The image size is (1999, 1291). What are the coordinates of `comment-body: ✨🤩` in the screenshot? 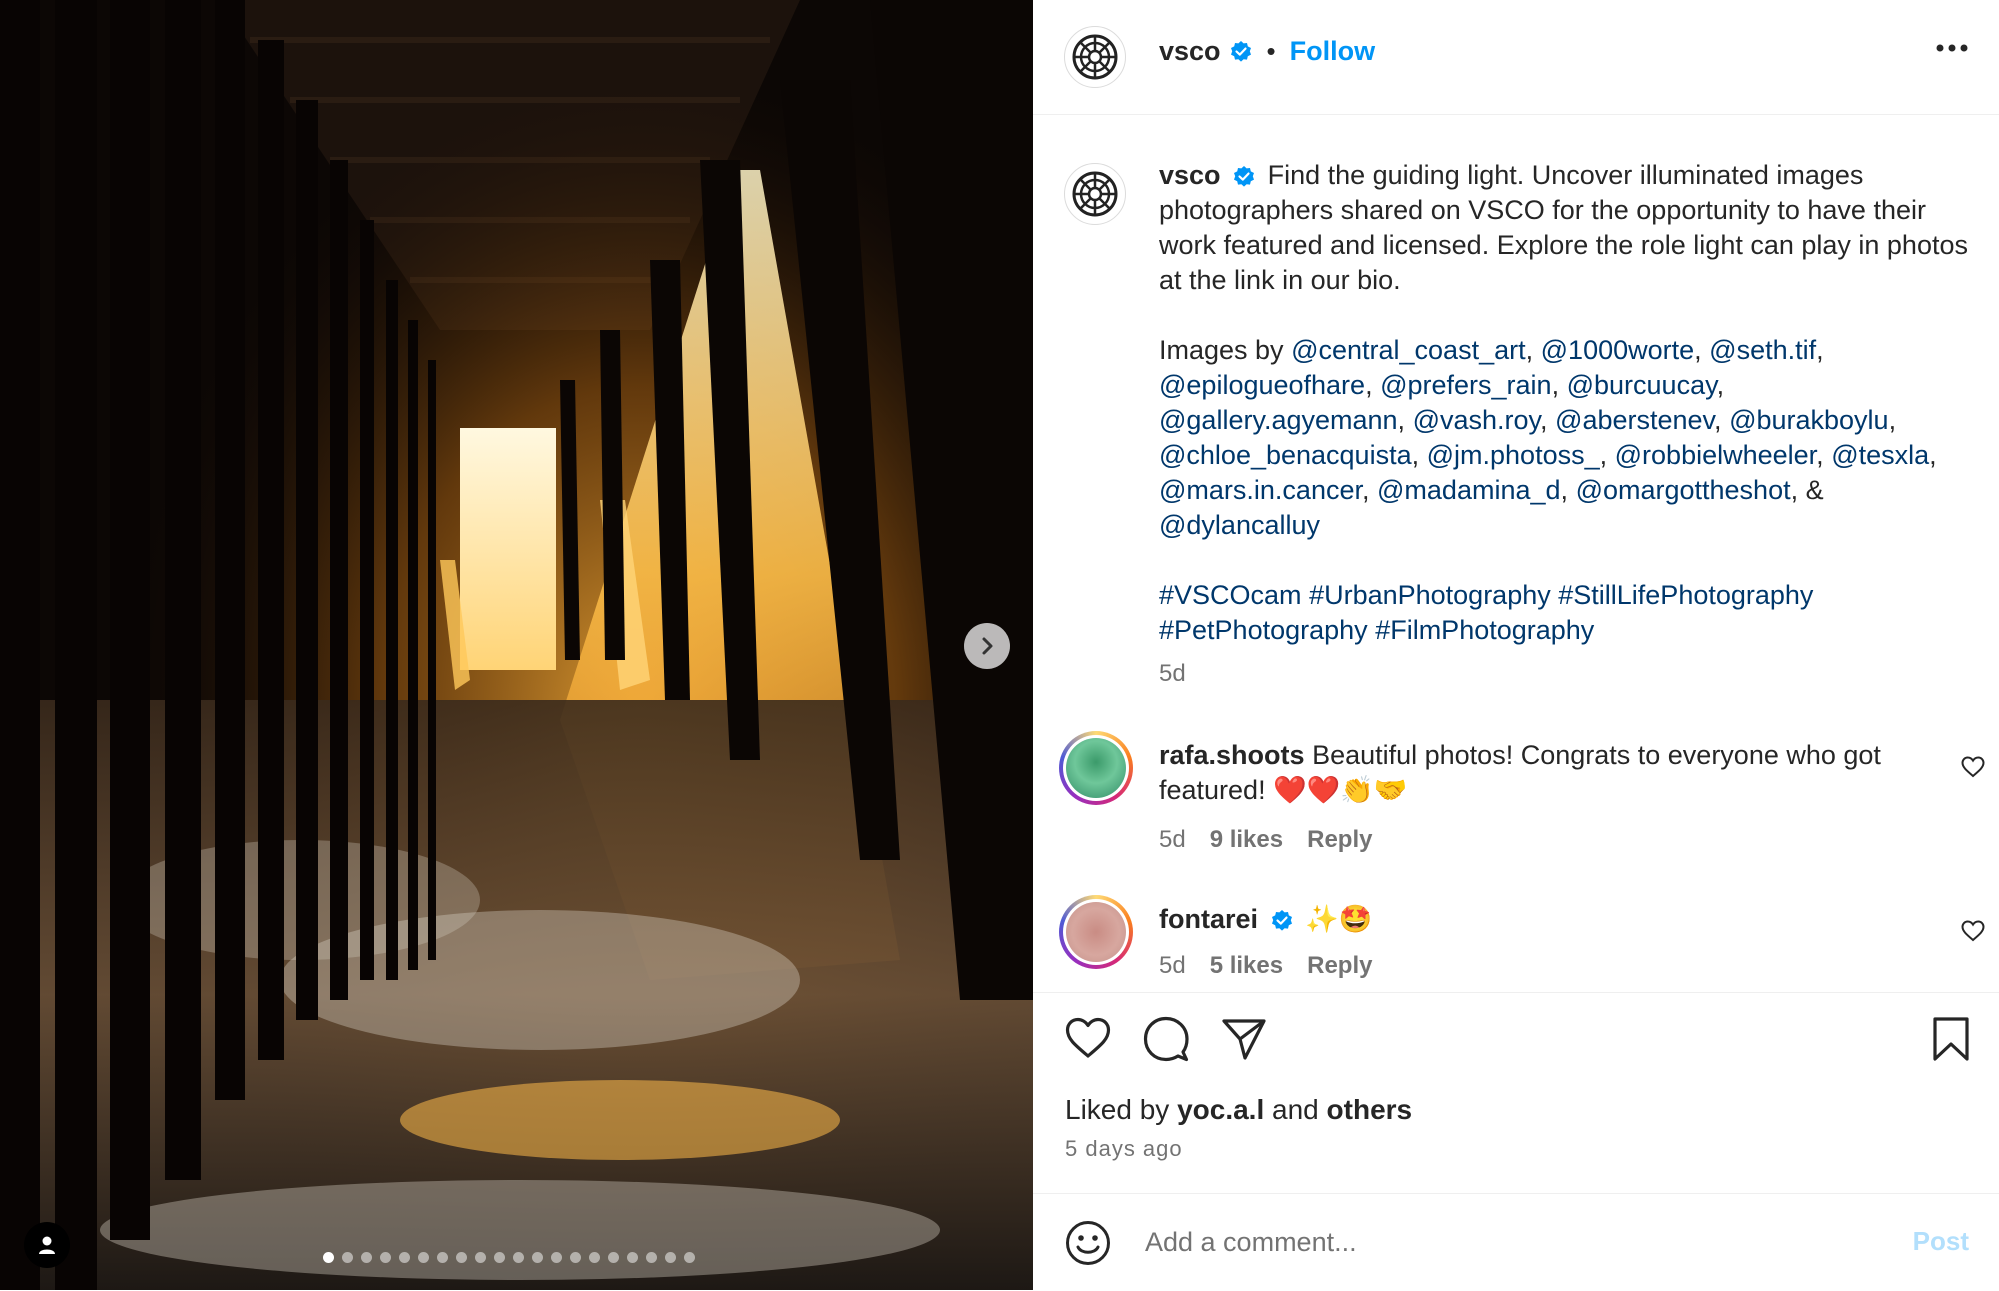 It's located at (1339, 919).